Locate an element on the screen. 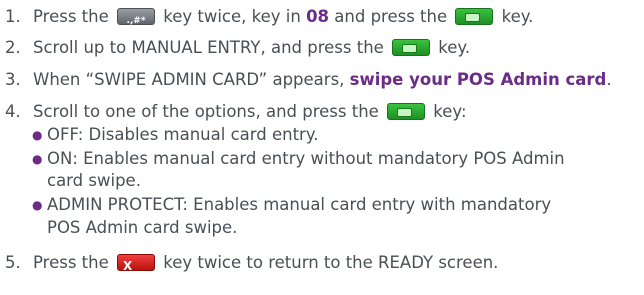 This screenshot has height=295, width=644. emphasis-text: swipe your POS Admin card is located at coordinates (478, 79).